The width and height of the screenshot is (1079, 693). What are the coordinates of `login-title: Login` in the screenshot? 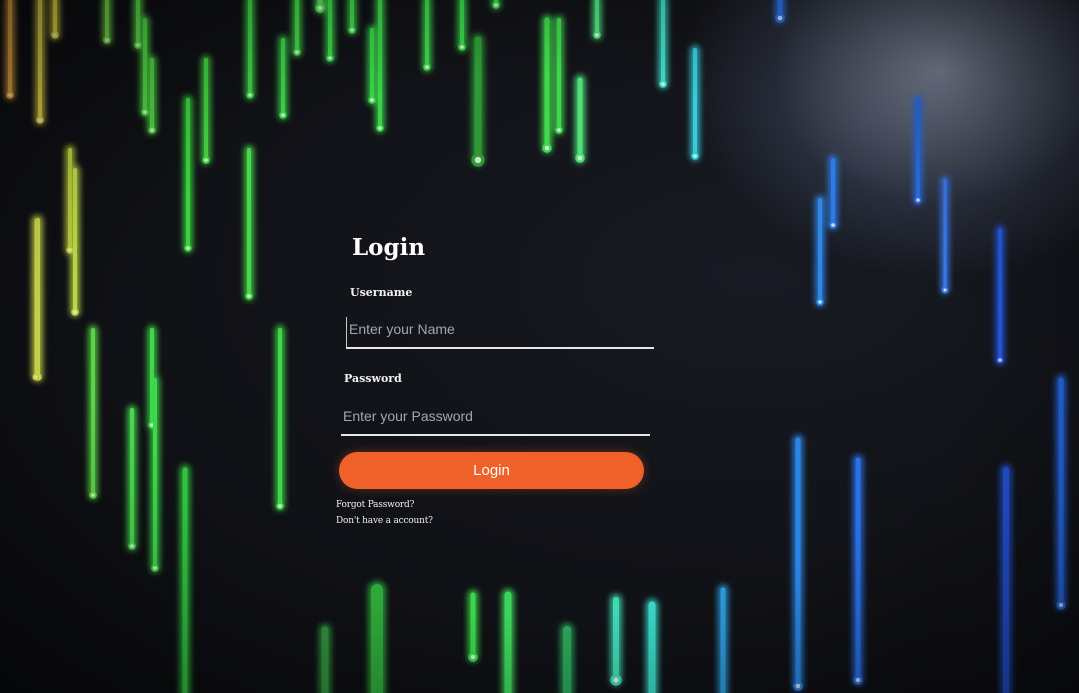 It's located at (389, 247).